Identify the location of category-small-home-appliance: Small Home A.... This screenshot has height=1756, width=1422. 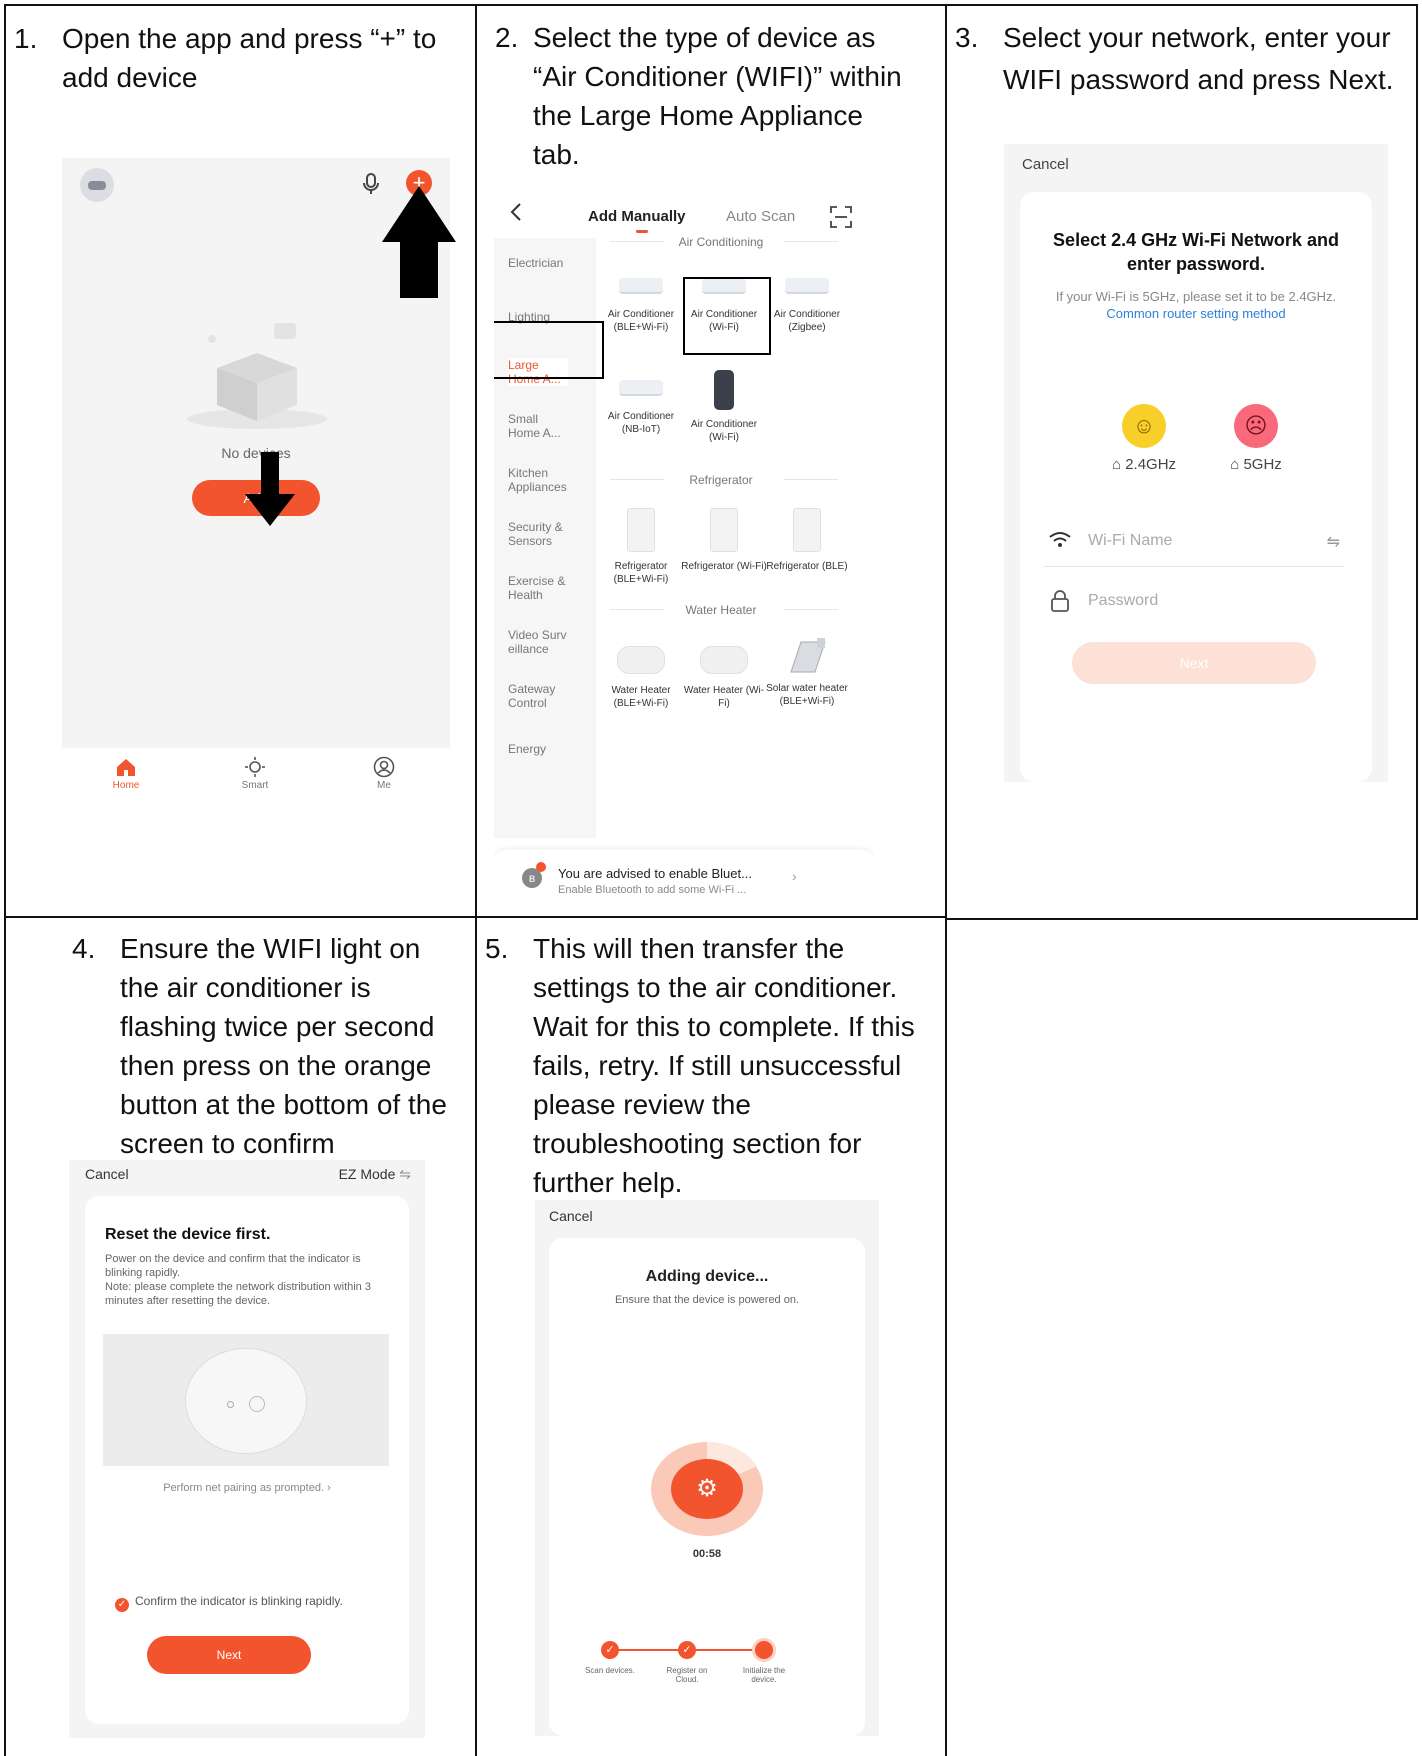
(538, 426).